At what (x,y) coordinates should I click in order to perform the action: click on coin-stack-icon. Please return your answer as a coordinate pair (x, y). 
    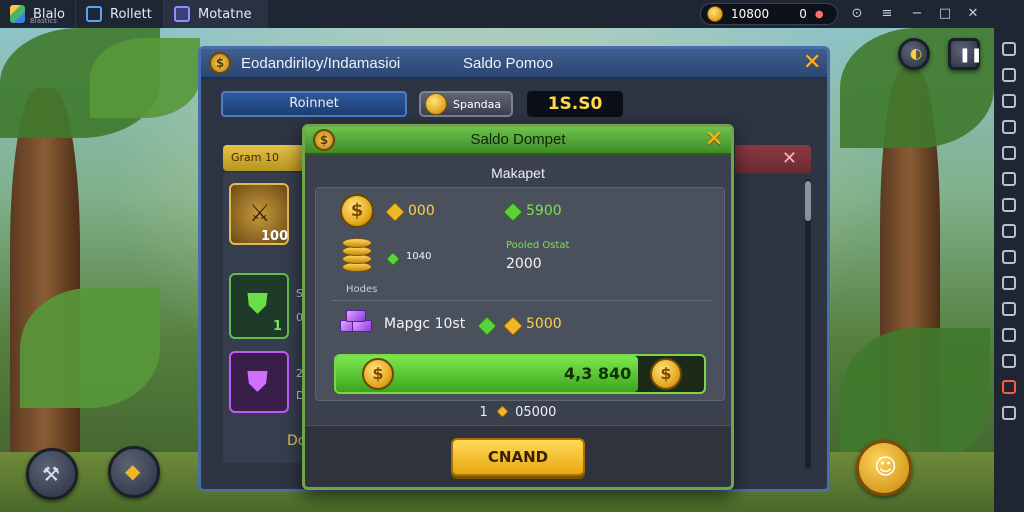
    Looking at the image, I should click on (357, 256).